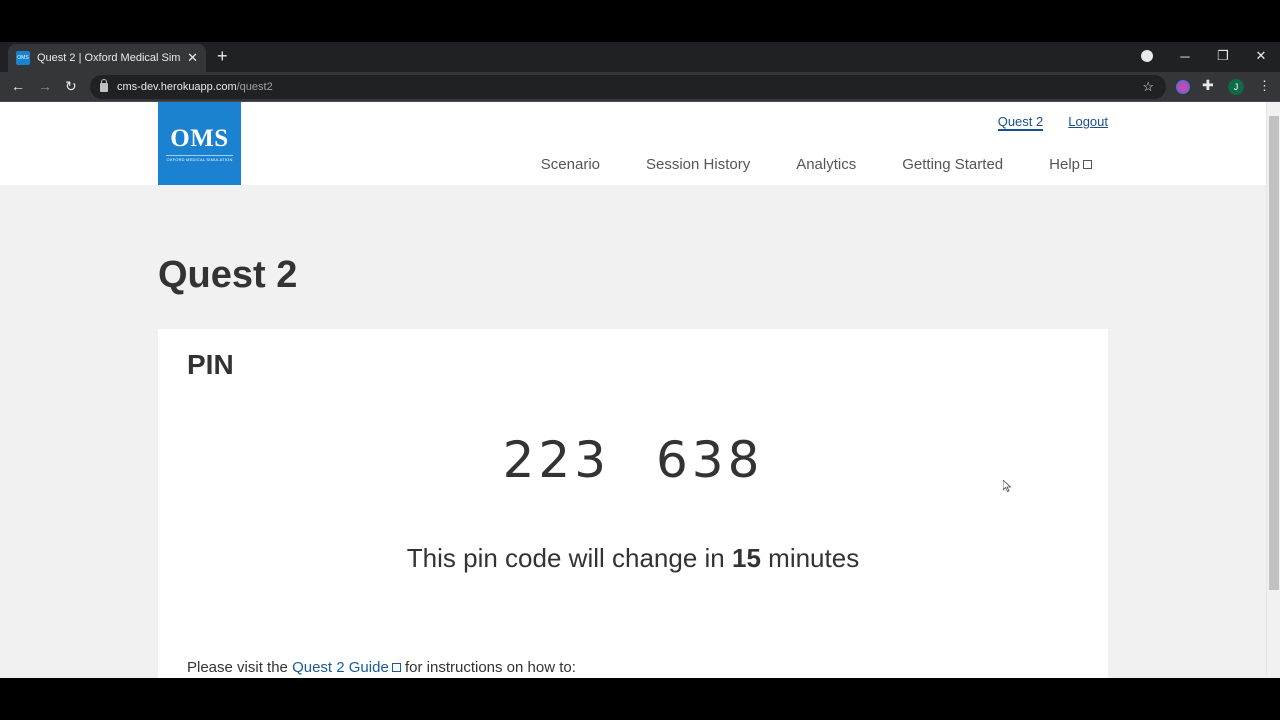  Describe the element at coordinates (199, 158) in the screenshot. I see `logo-subtitle: OXFORD MEDICAL SIMULATION` at that location.